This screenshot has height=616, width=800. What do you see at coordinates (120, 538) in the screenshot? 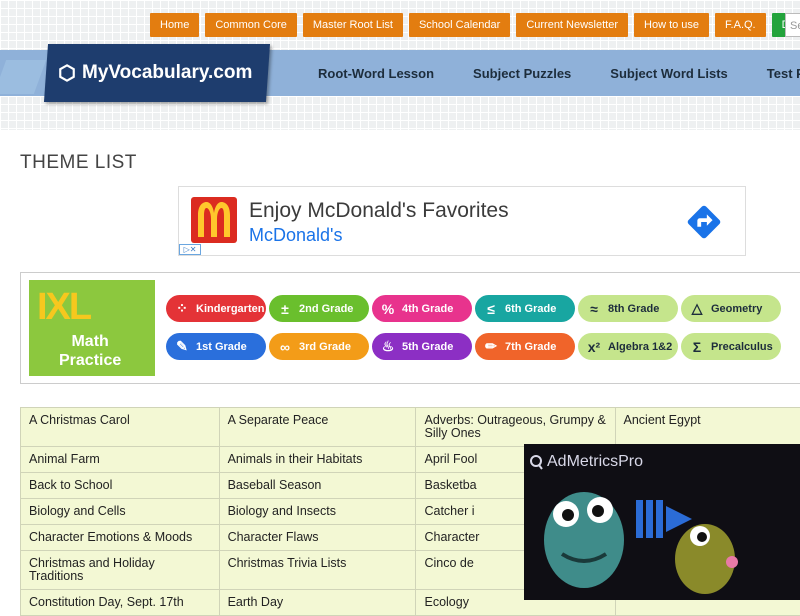
I see `theme-link: Character Emotions & Moods` at bounding box center [120, 538].